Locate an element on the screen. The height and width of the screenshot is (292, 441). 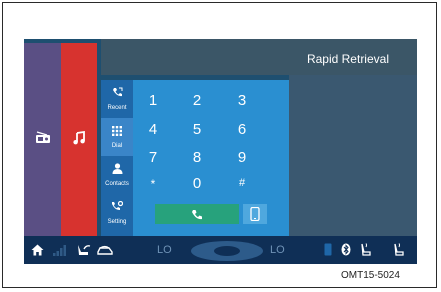
menu-item-setting: Setting is located at coordinates (117, 213).